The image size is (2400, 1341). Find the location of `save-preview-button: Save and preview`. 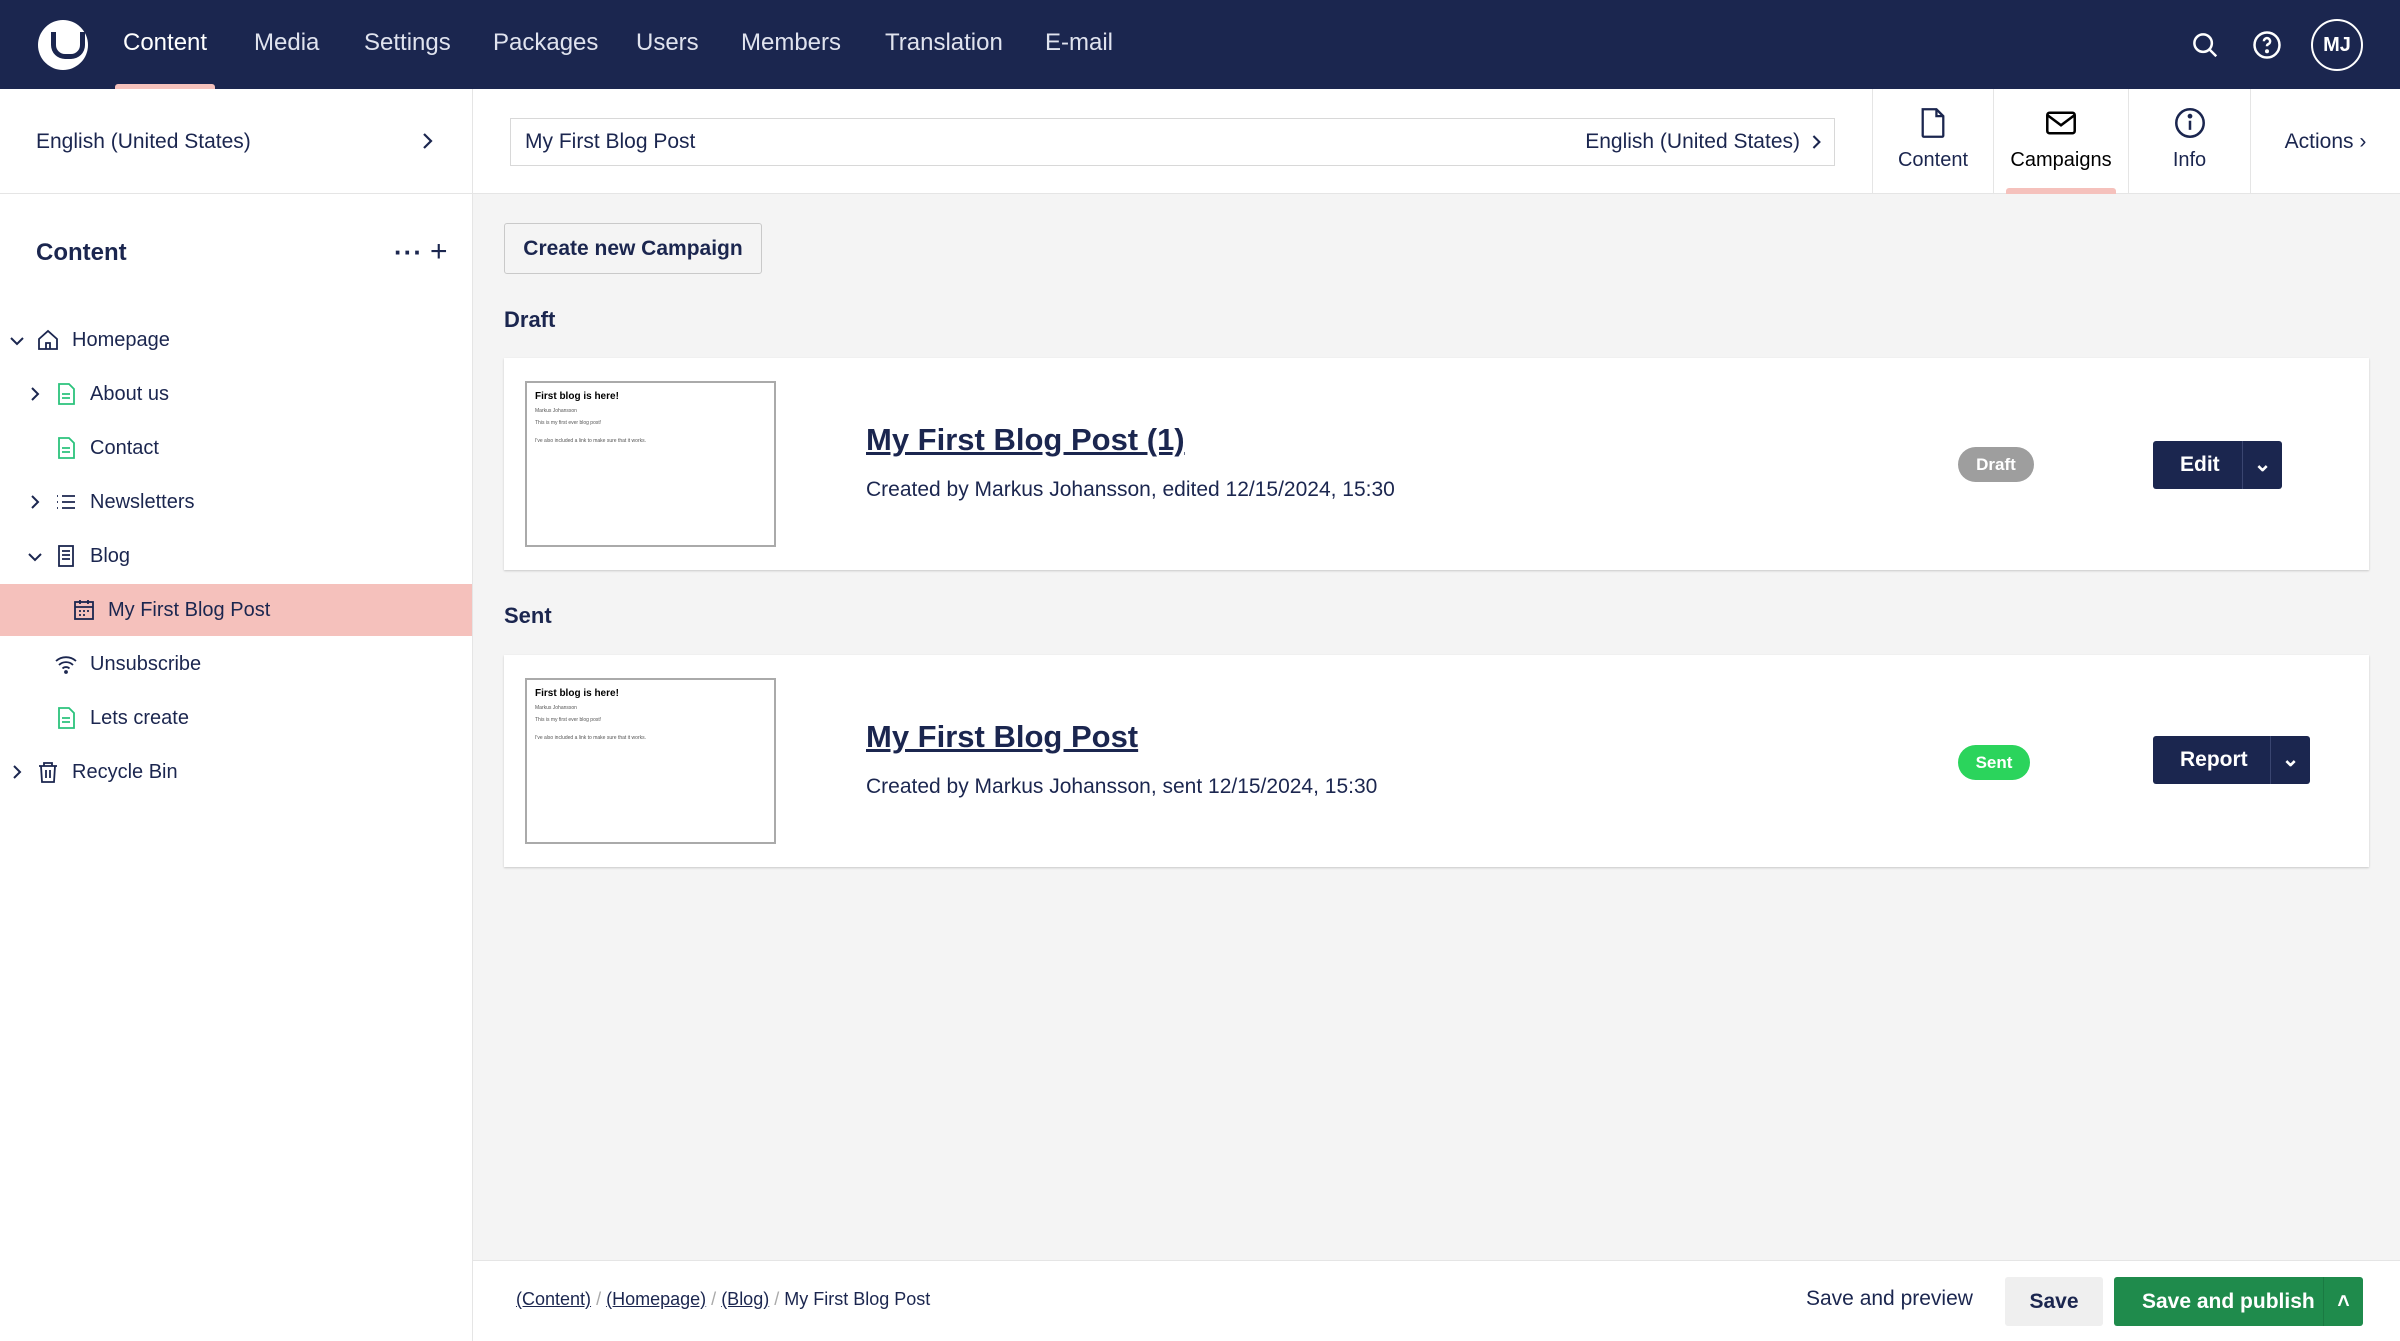

save-preview-button: Save and preview is located at coordinates (1889, 1299).